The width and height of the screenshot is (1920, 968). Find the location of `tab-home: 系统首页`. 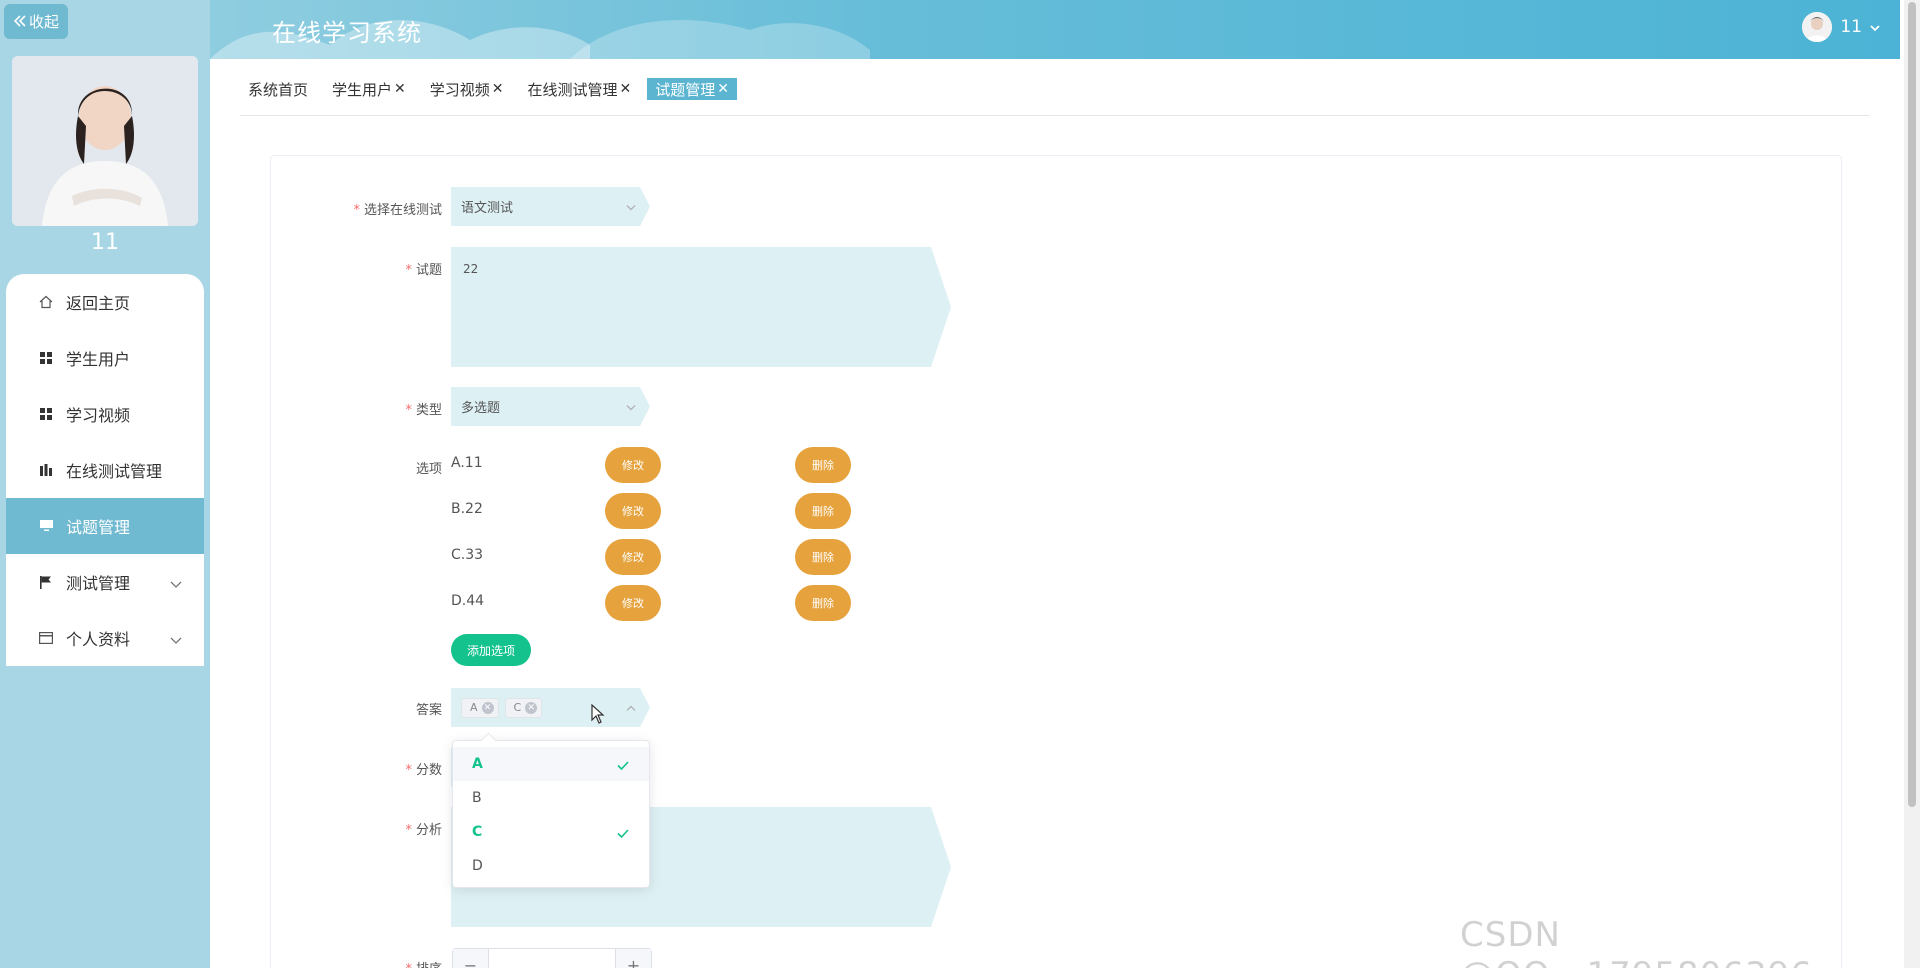

tab-home: 系统首页 is located at coordinates (278, 89).